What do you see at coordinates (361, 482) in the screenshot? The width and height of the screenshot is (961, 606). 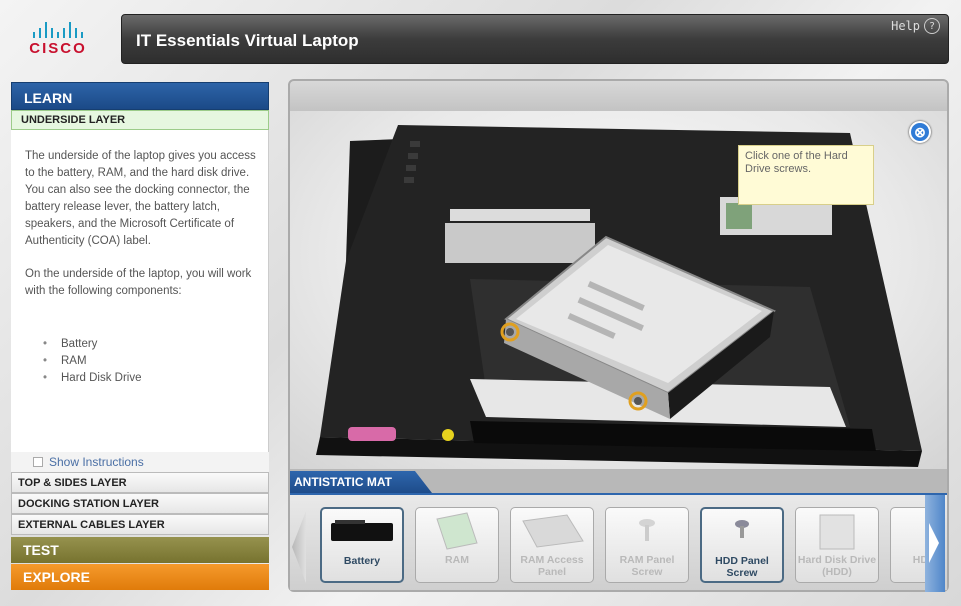 I see `antistatic-mat-label: ANTISTATIC MAT` at bounding box center [361, 482].